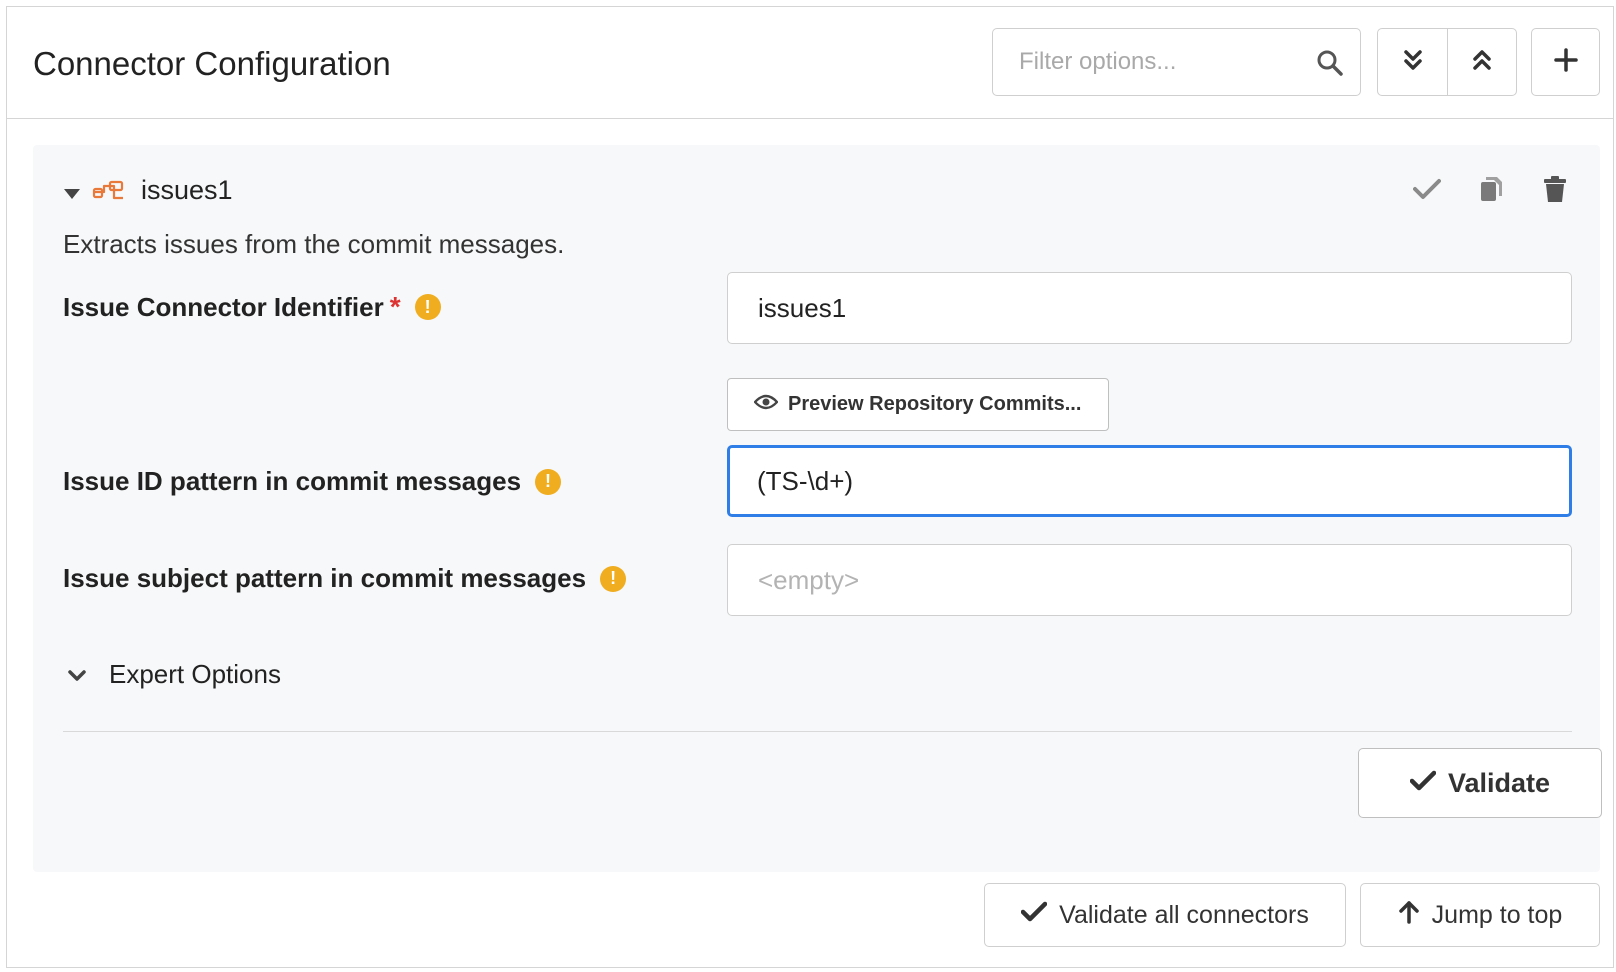  What do you see at coordinates (1330, 63) in the screenshot?
I see `search-icon` at bounding box center [1330, 63].